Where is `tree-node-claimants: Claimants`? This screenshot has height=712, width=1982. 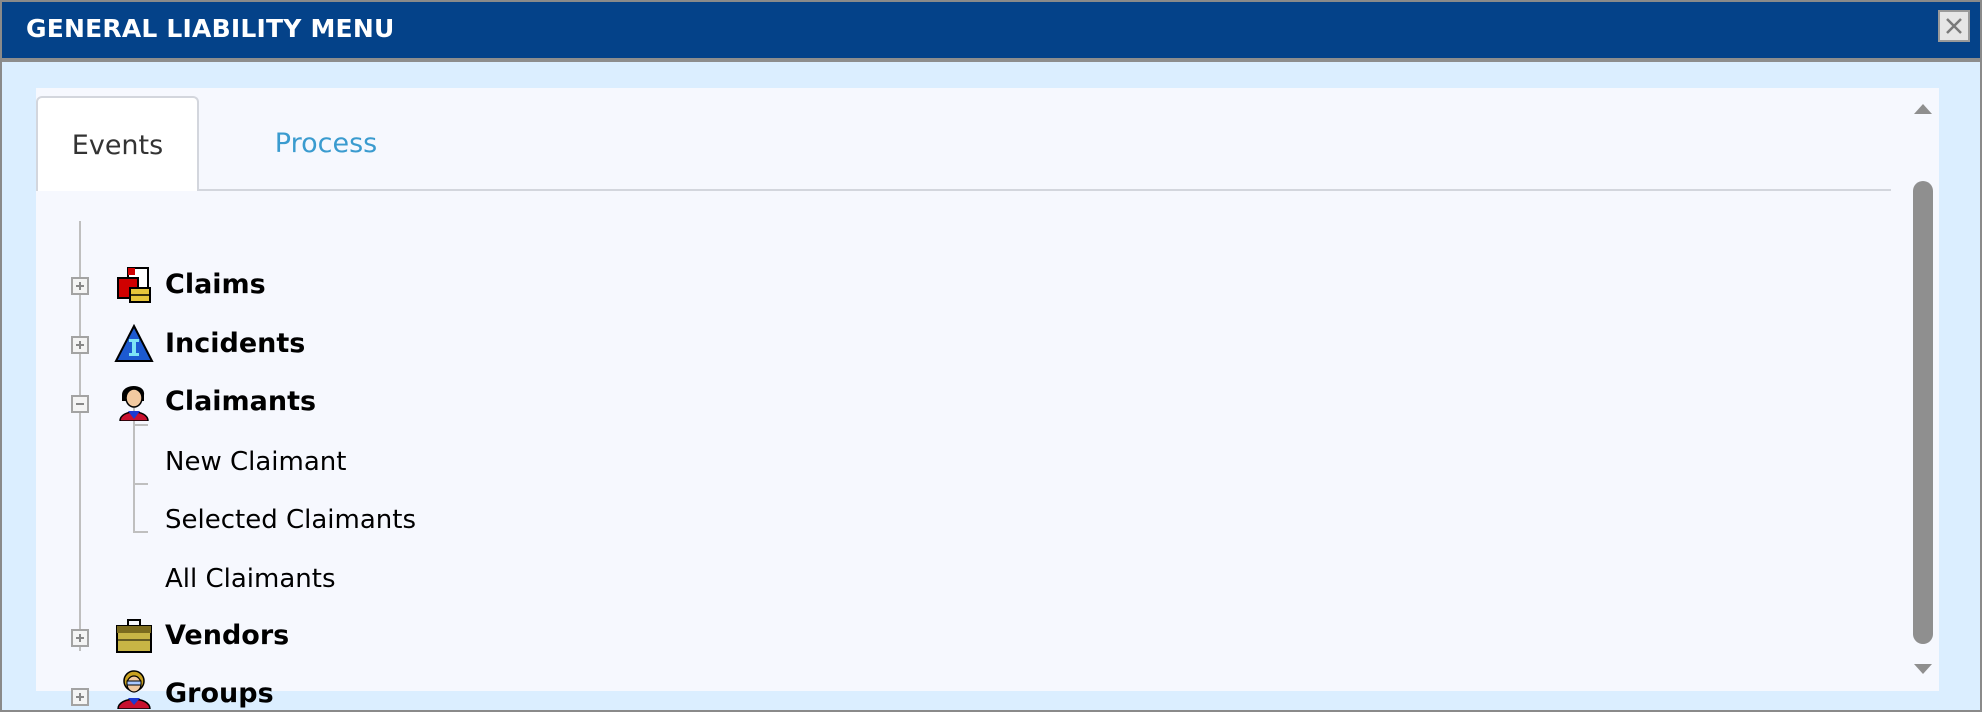 tree-node-claimants: Claimants is located at coordinates (240, 401).